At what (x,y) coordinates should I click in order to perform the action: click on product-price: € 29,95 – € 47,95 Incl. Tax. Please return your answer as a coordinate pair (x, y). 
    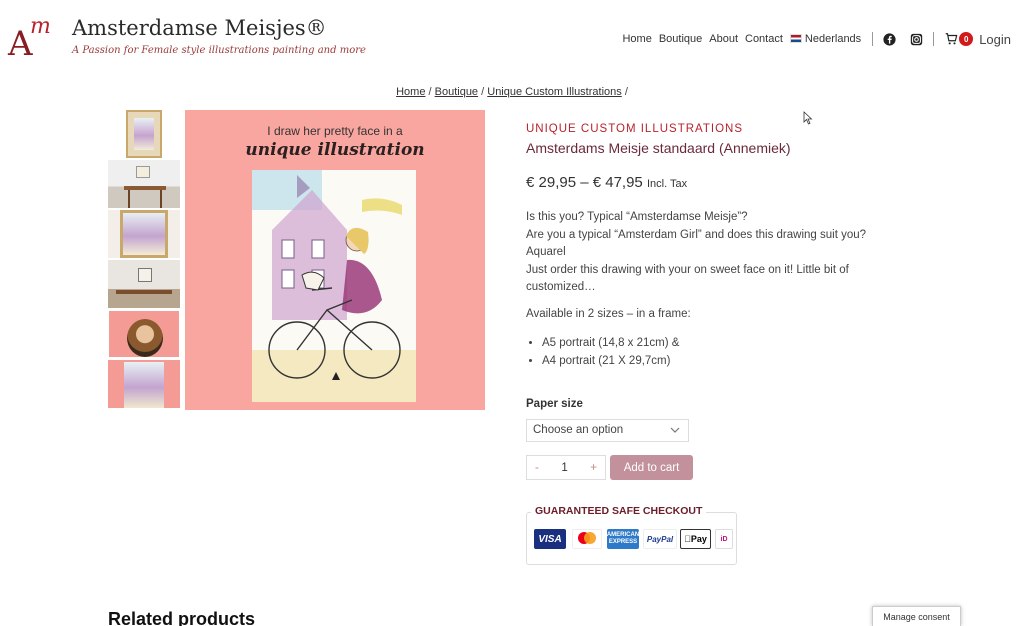
    Looking at the image, I should click on (606, 182).